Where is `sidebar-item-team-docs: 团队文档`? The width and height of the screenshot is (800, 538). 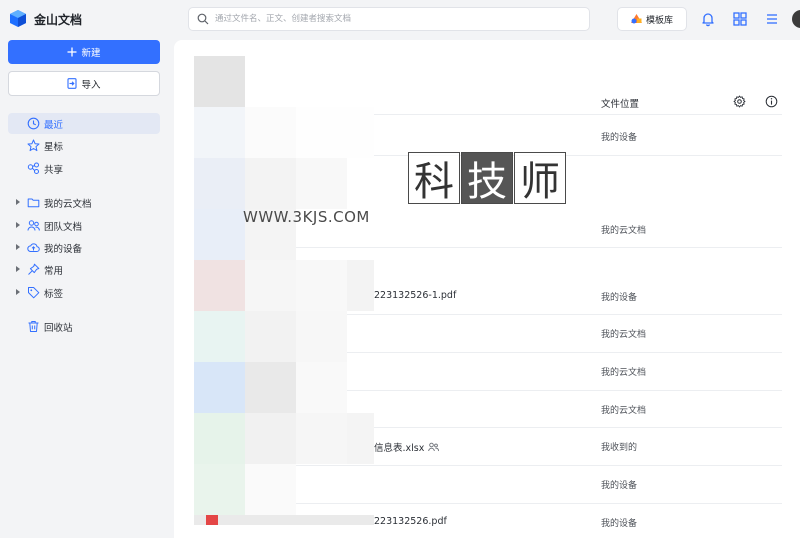 sidebar-item-team-docs: 团队文档 is located at coordinates (84, 225).